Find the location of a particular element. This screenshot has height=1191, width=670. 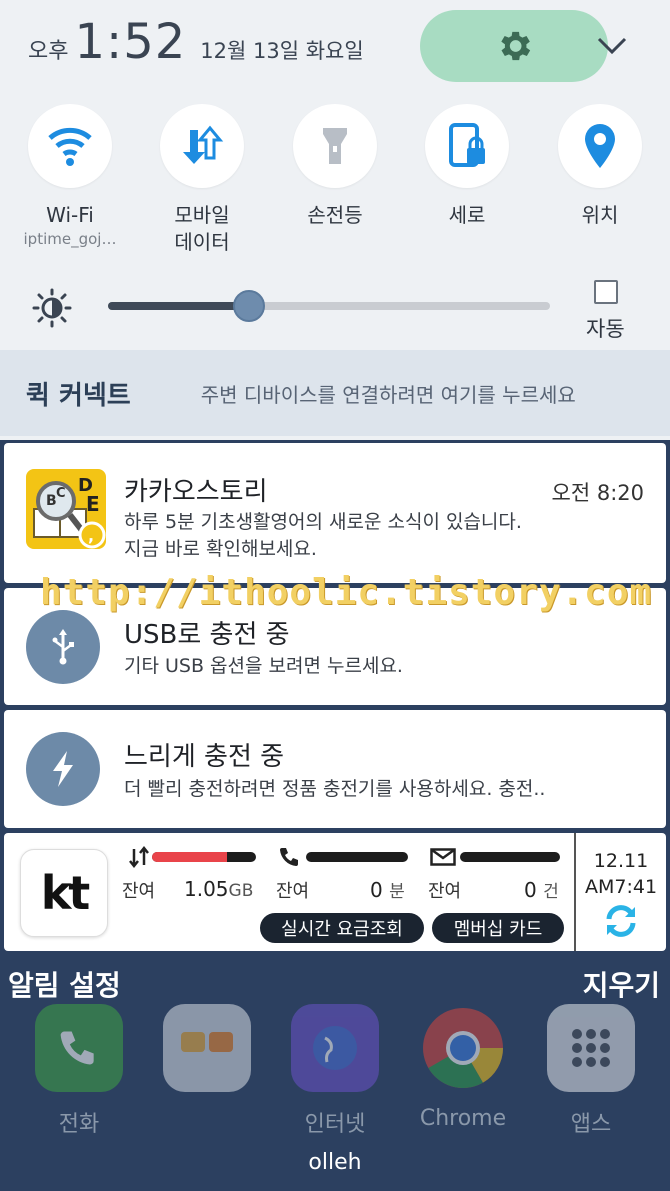

kakaostory-app-icon: B C D E , is located at coordinates (66, 509).